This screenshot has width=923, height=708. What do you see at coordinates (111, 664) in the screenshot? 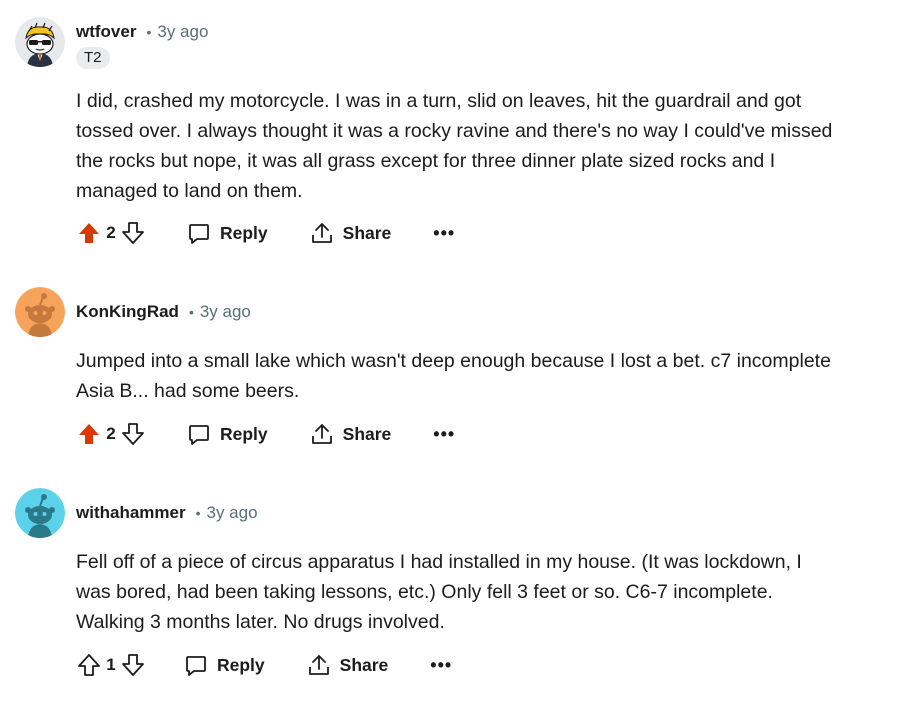
I see `vote-score: 1` at bounding box center [111, 664].